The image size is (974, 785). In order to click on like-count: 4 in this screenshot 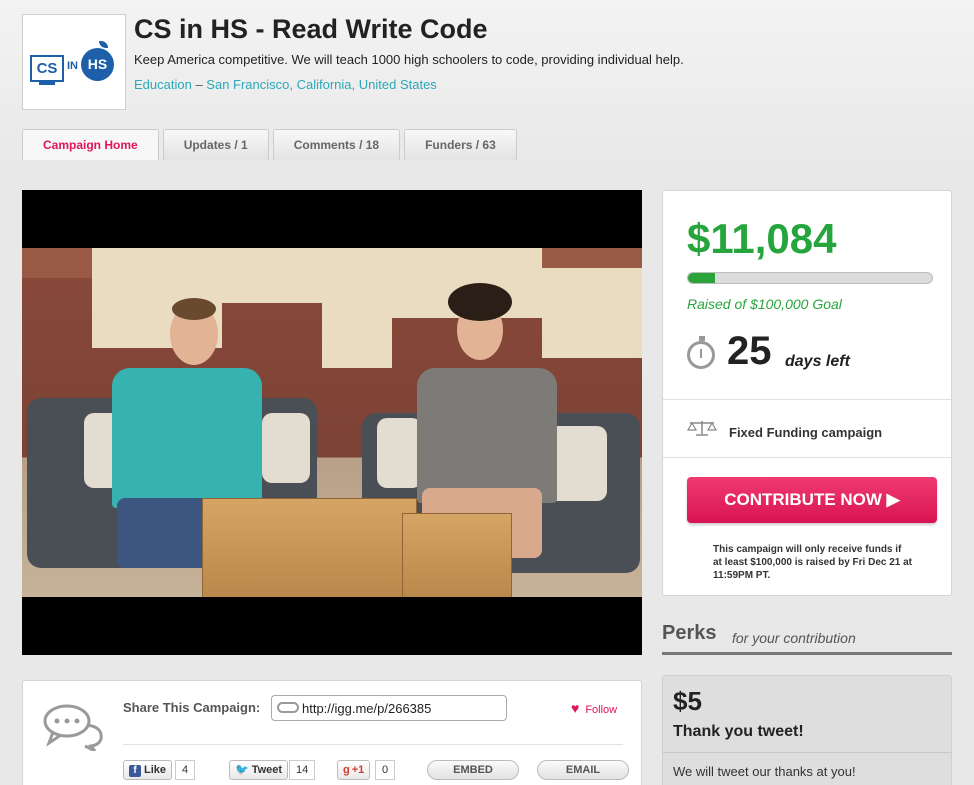, I will do `click(185, 770)`.